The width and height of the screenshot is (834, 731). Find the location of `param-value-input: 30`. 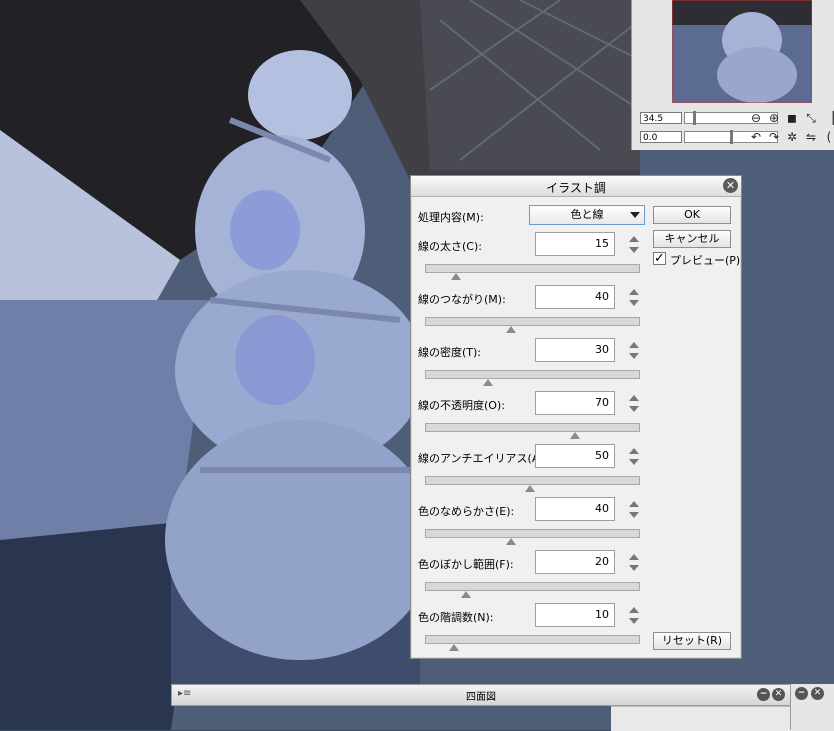

param-value-input: 30 is located at coordinates (575, 350).